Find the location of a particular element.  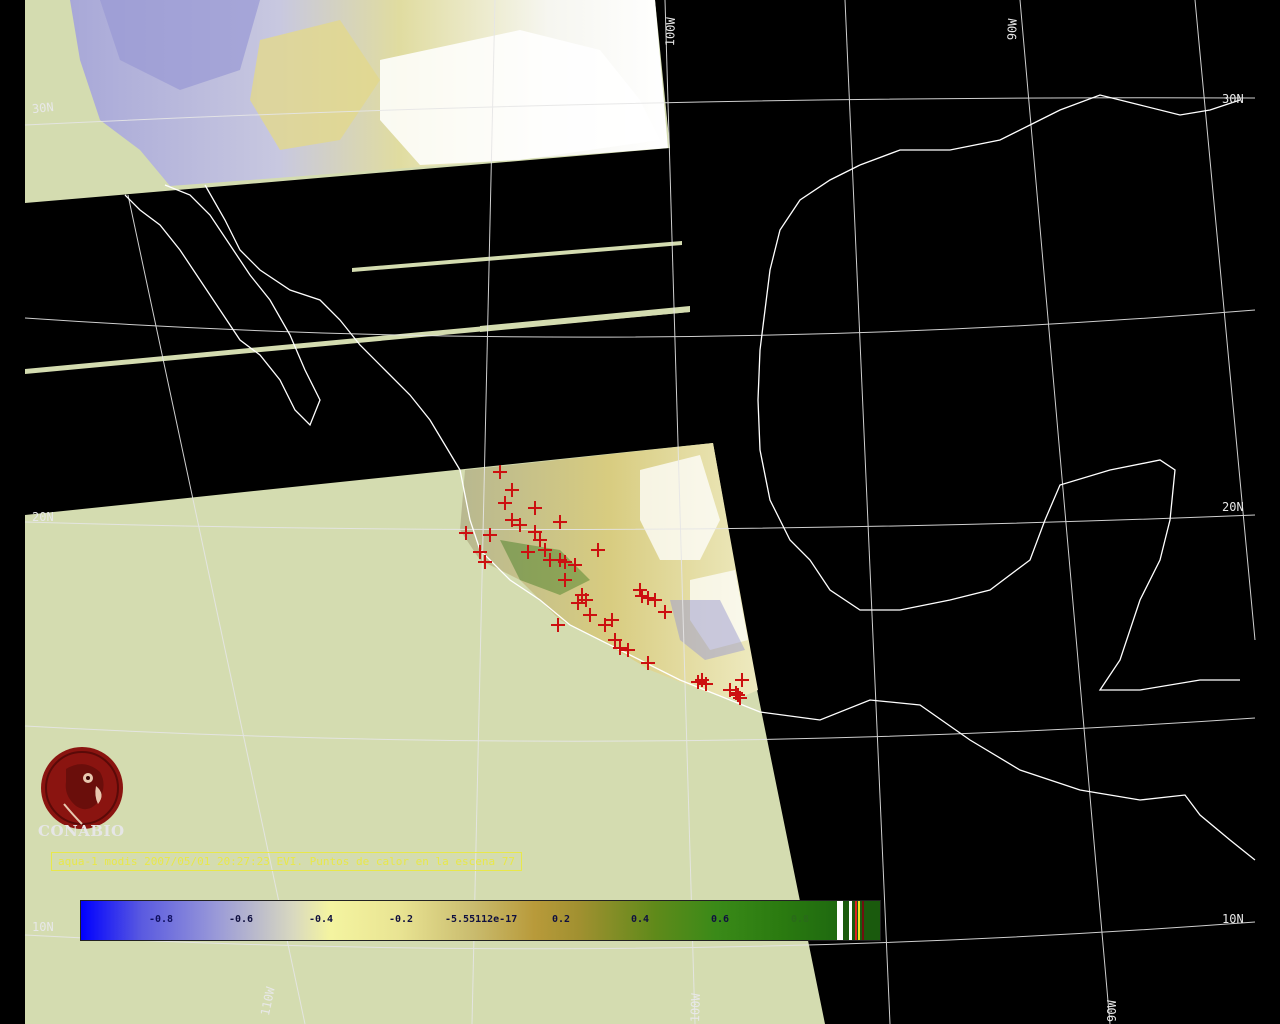

lat-label-20n-left: 20N is located at coordinates (43, 517).